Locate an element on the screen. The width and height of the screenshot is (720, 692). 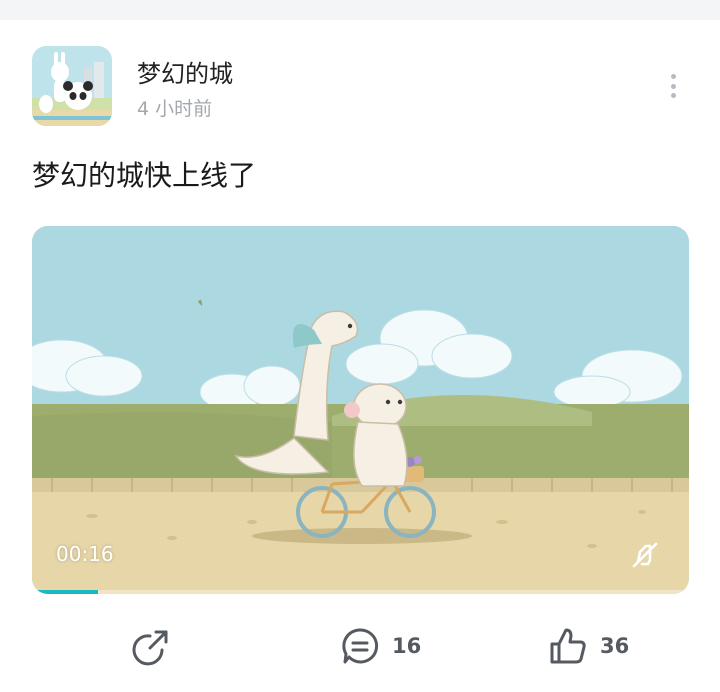
share-icon is located at coordinates (150, 648).